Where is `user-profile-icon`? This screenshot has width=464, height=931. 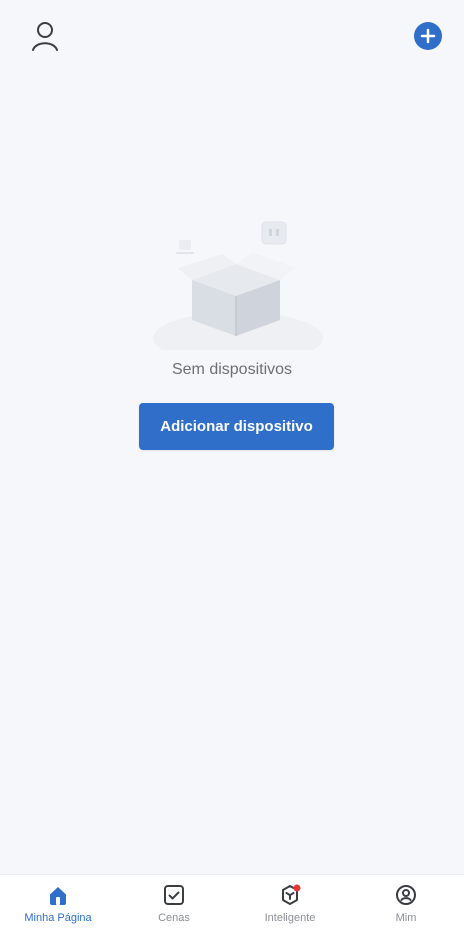
user-profile-icon is located at coordinates (45, 36).